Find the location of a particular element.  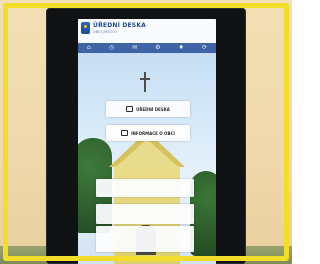

cross-icon is located at coordinates (145, 82).